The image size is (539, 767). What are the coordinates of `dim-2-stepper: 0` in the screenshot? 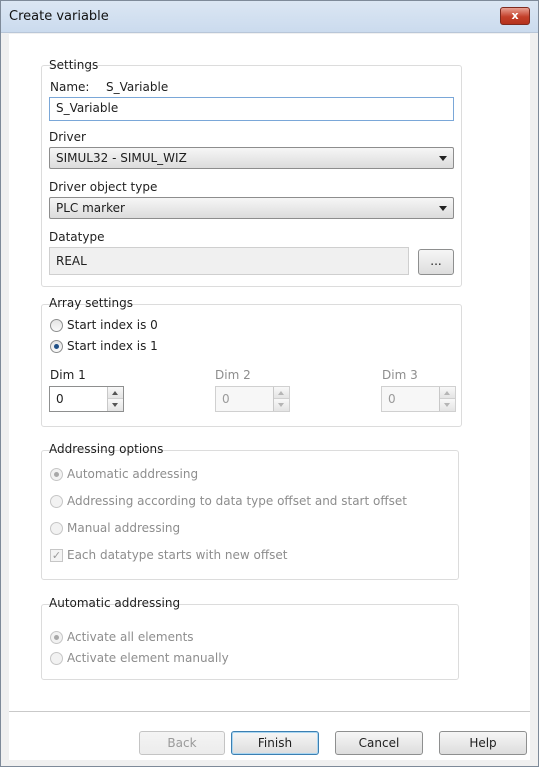 It's located at (252, 399).